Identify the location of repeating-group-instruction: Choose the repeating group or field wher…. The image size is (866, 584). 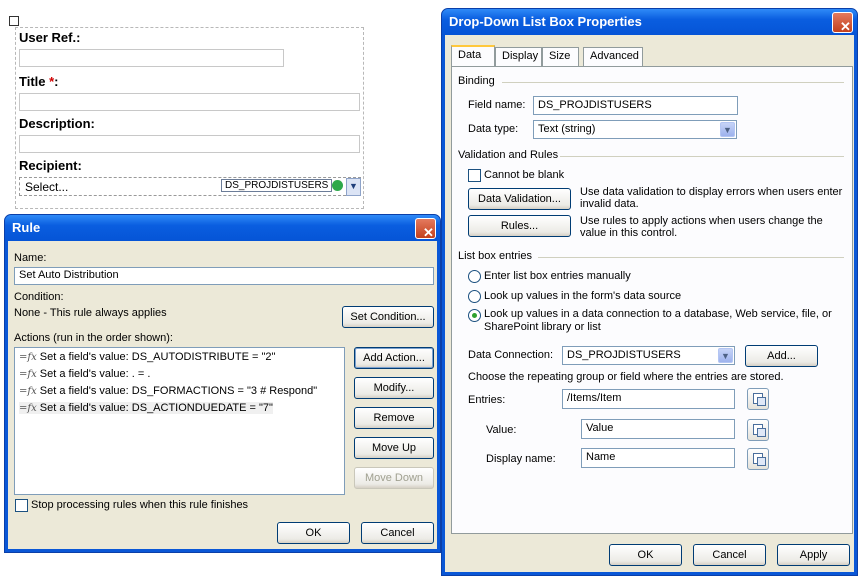
(626, 377).